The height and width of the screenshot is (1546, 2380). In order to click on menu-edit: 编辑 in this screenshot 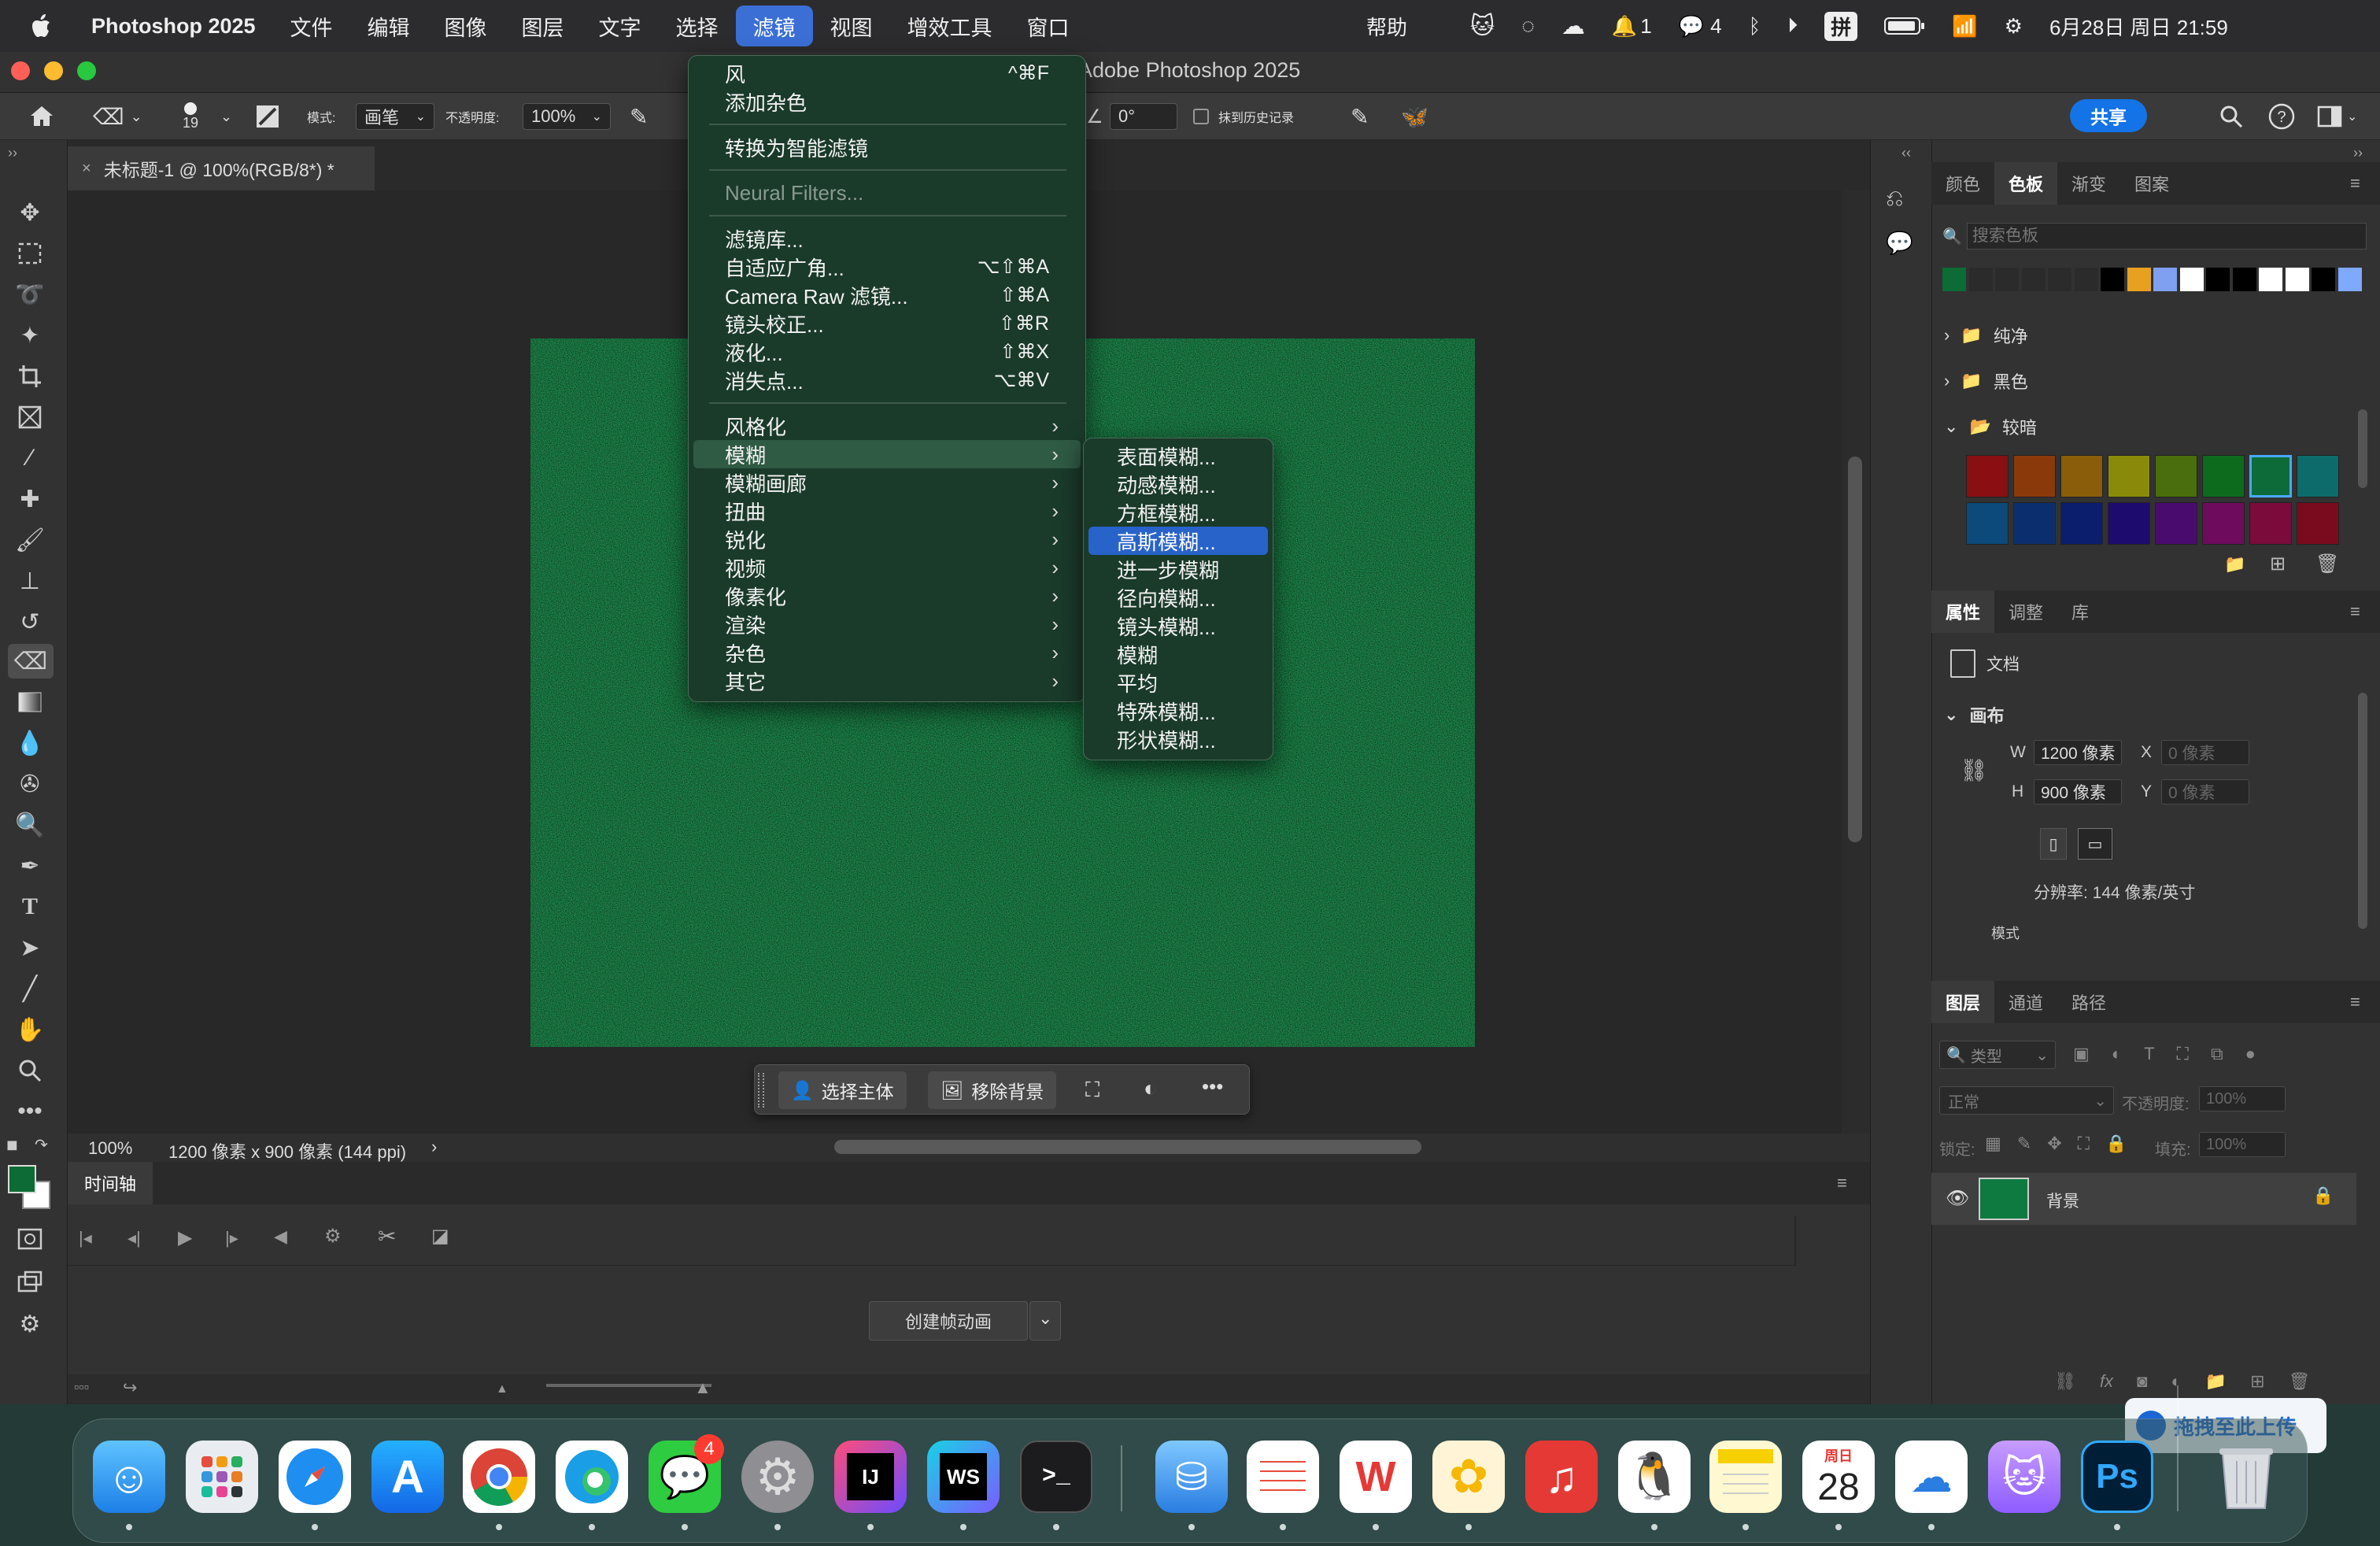, I will do `click(388, 26)`.